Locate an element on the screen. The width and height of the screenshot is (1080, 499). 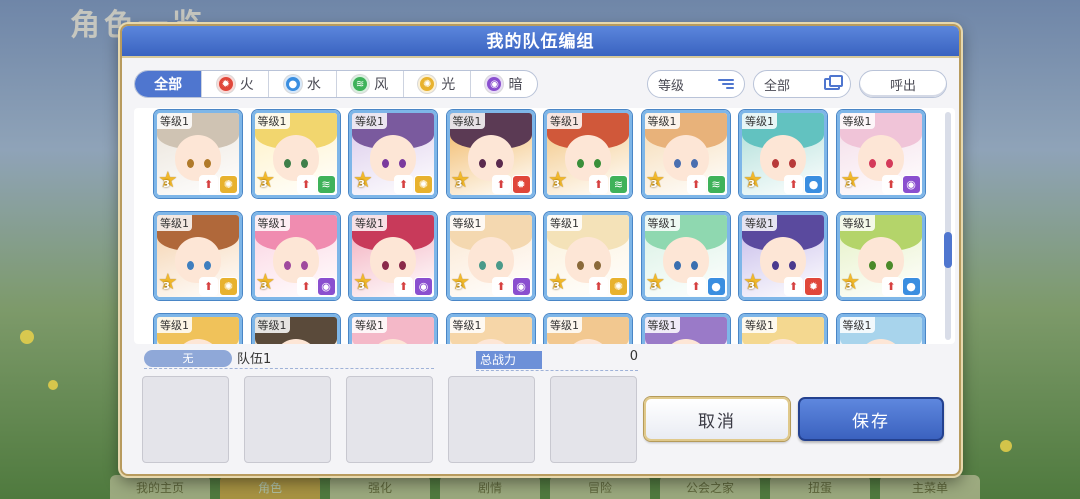
total-power-value: 0 is located at coordinates (633, 356).